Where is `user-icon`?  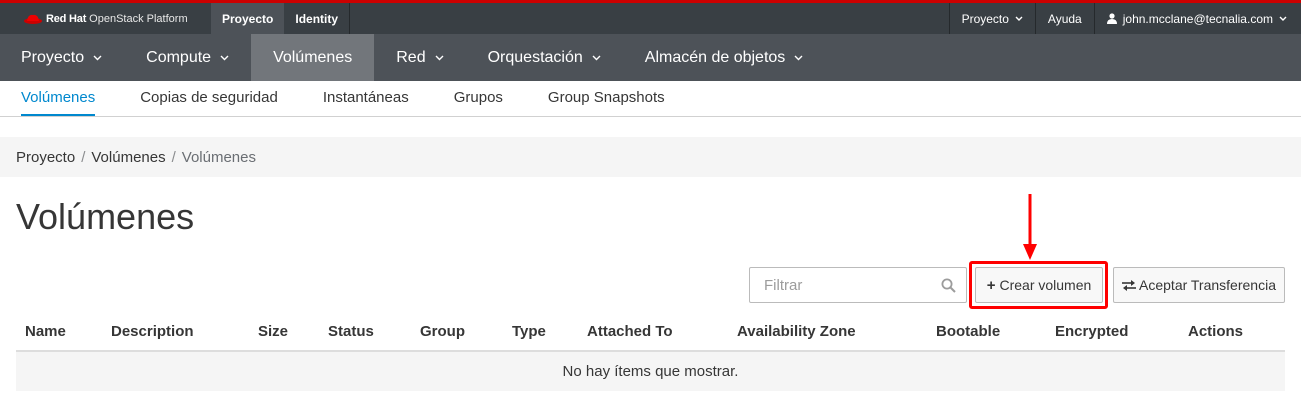 user-icon is located at coordinates (1111, 18).